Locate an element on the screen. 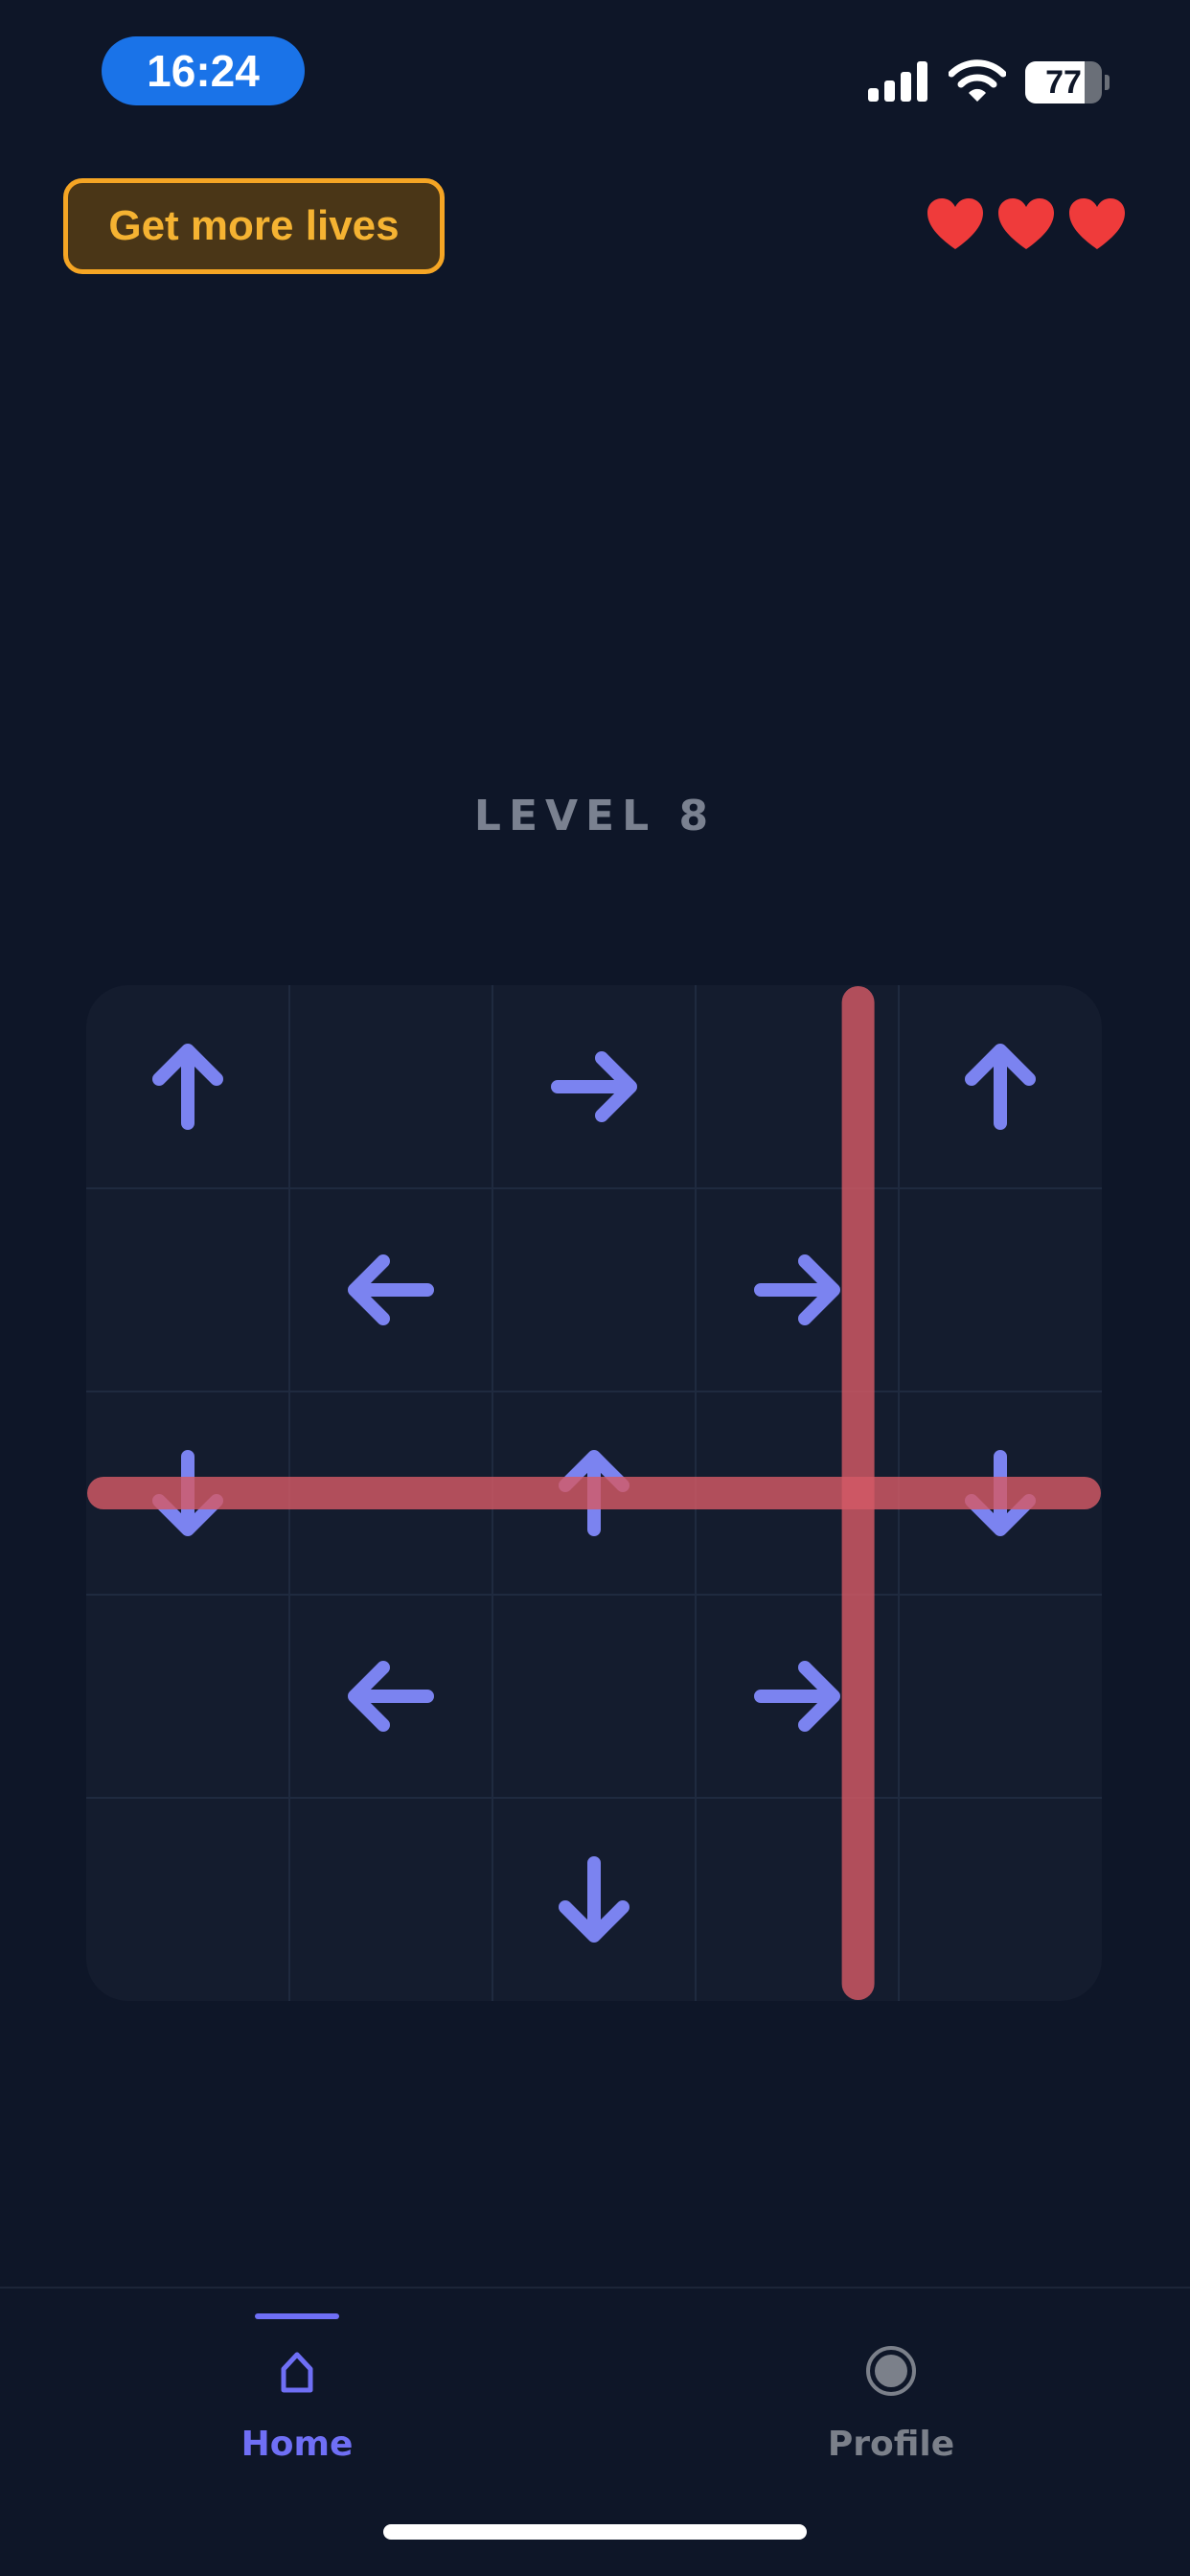  signal-icon is located at coordinates (898, 81).